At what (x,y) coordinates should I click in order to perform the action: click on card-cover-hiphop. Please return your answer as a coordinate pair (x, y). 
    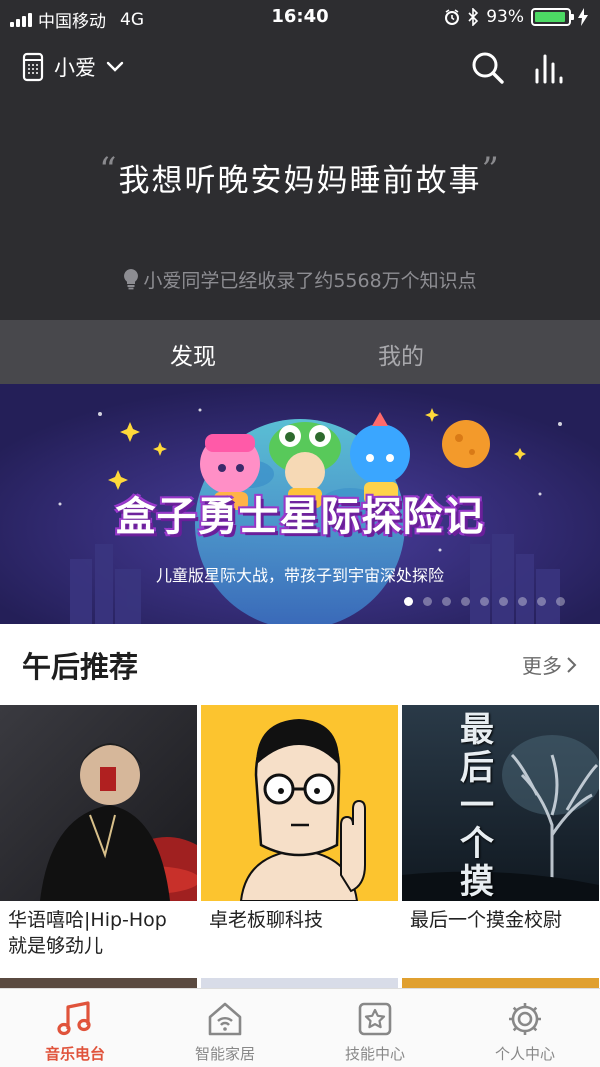
    Looking at the image, I should click on (98, 803).